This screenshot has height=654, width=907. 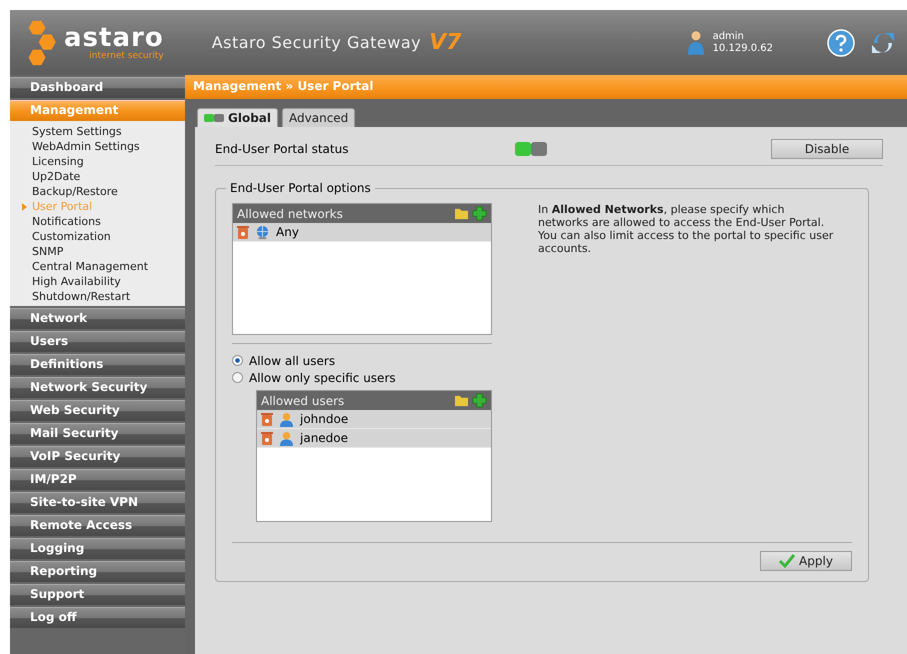 I want to click on row-name: janedoe, so click(x=324, y=438).